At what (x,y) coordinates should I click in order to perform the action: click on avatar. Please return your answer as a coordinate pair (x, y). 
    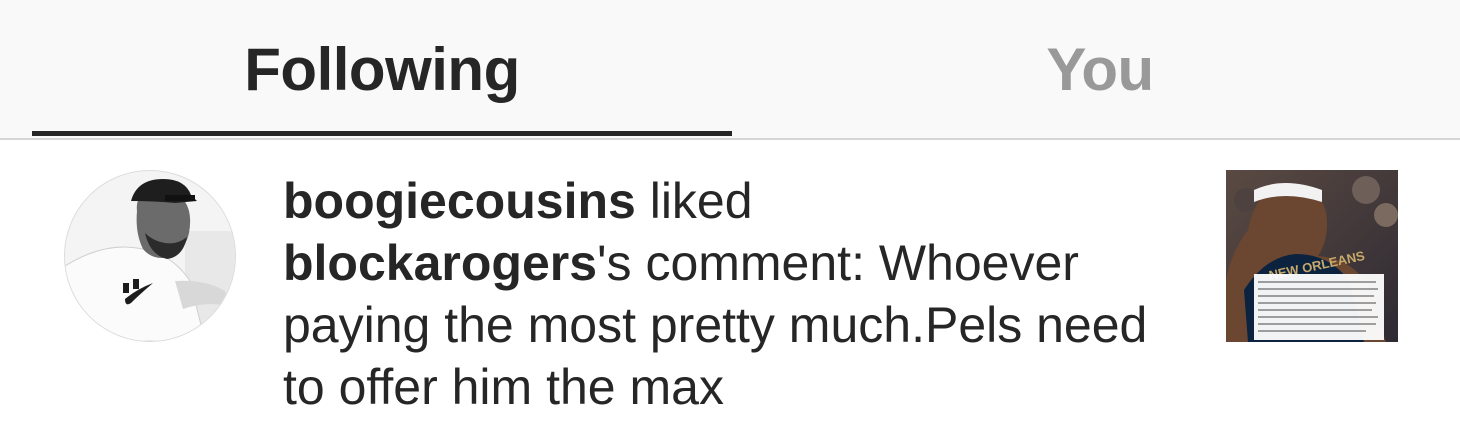
    Looking at the image, I should click on (150, 256).